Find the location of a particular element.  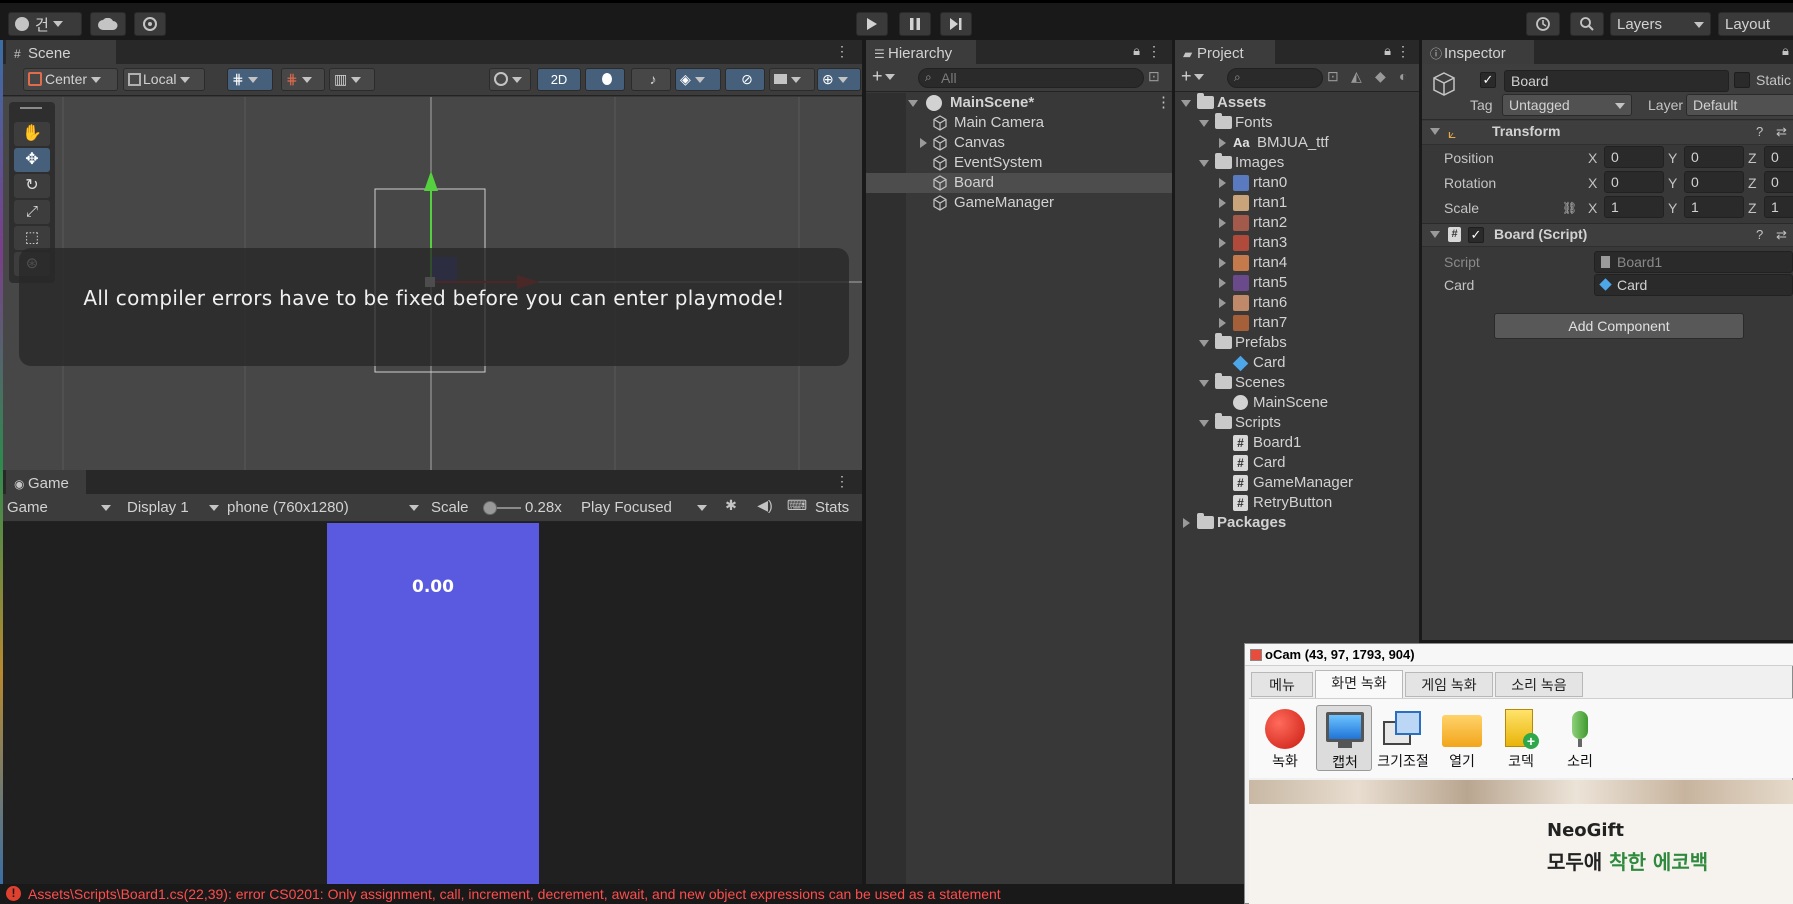

script-component-header: # ✓ Board (Script) ? ⇄ is located at coordinates (1607, 235).